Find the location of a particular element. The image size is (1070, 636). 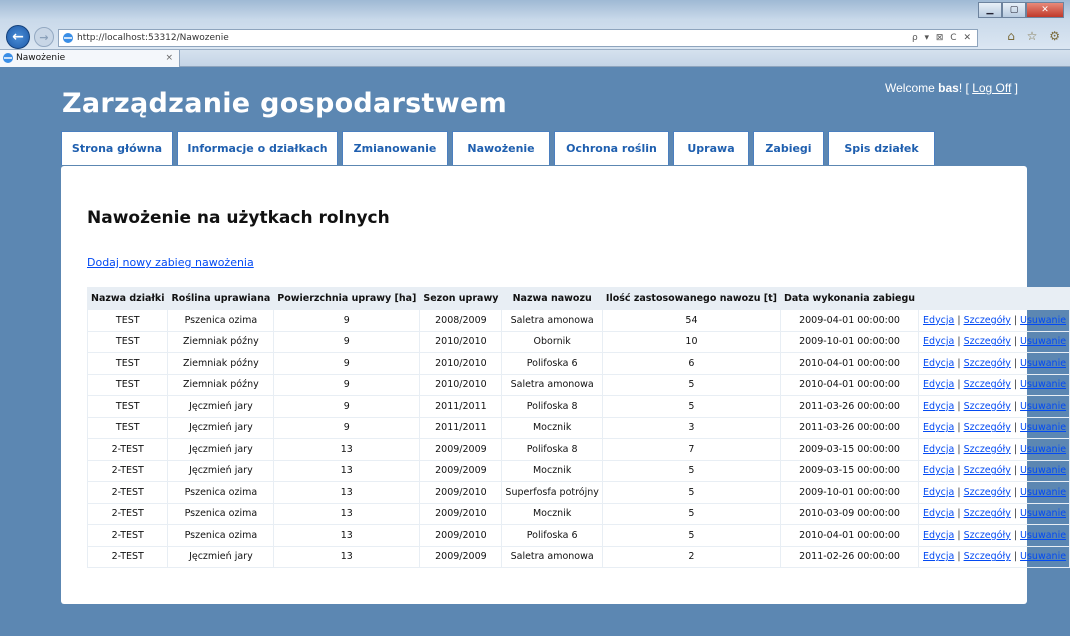

home-favorites-settings-icons: ⌂ ☆ ⚙ is located at coordinates (1035, 36).